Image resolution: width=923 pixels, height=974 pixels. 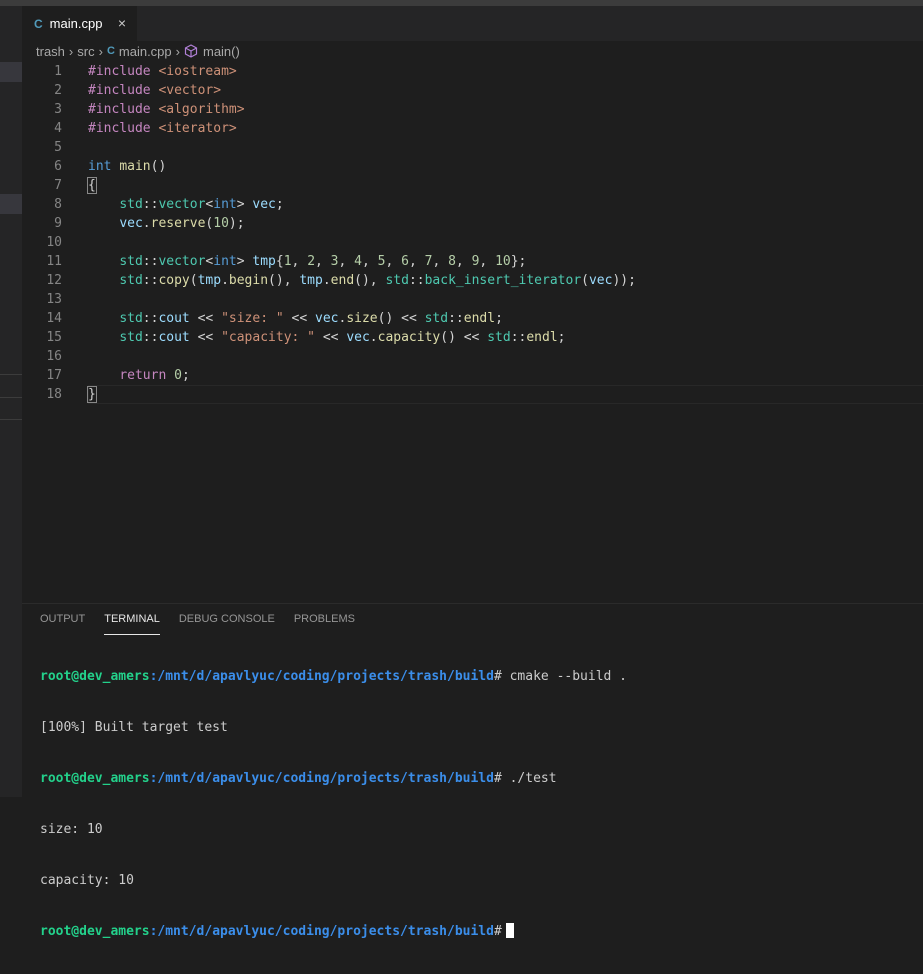 What do you see at coordinates (54, 280) in the screenshot?
I see `line-number: 12` at bounding box center [54, 280].